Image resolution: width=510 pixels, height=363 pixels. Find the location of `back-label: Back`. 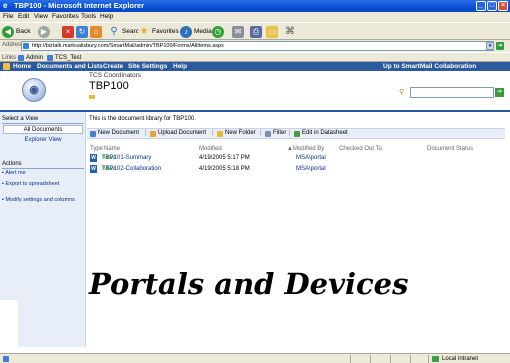

back-label: Back is located at coordinates (23, 31).